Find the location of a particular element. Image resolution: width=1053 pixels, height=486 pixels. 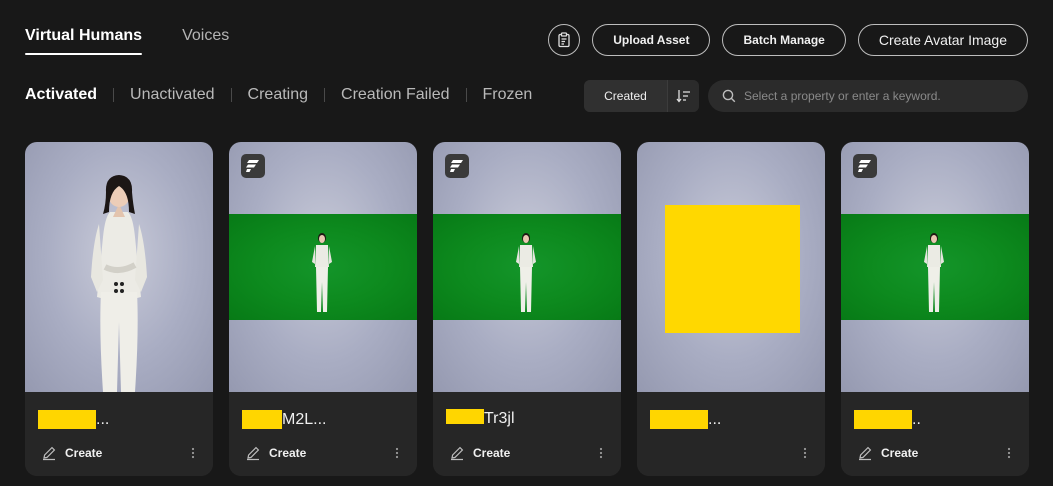

clipboard-copy-button is located at coordinates (564, 40).